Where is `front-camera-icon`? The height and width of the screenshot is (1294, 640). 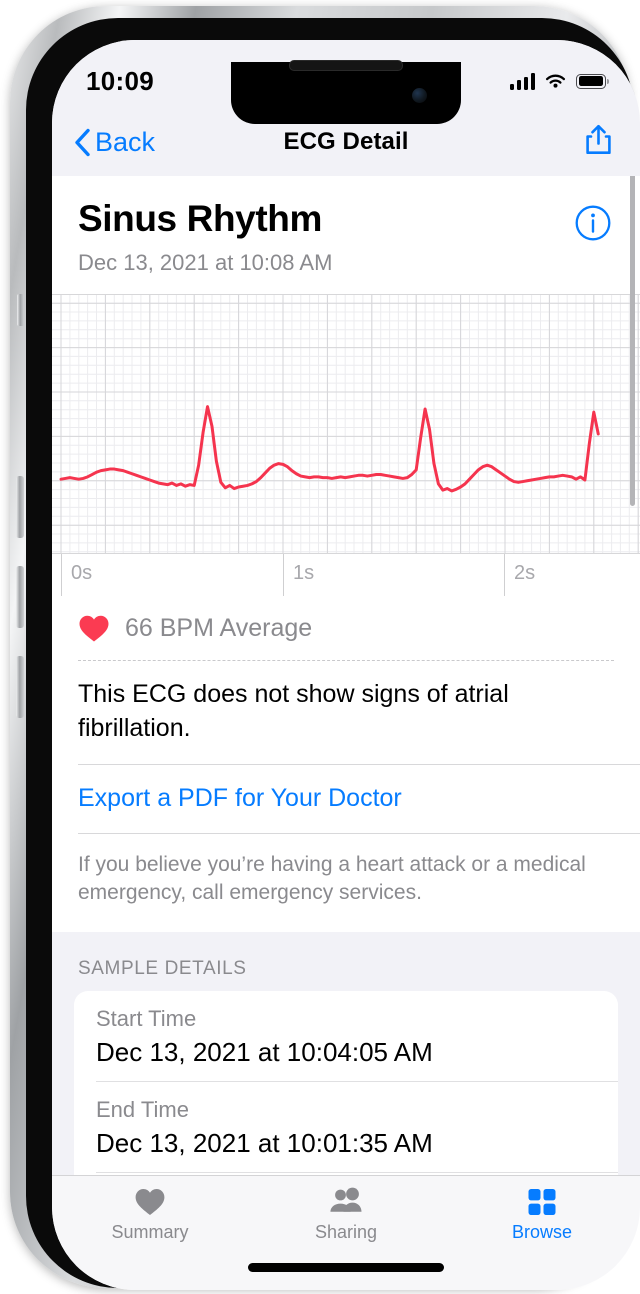
front-camera-icon is located at coordinates (419, 95).